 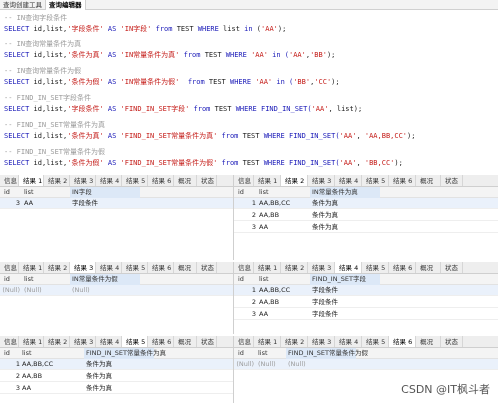 I want to click on column-header-find-in-set-: FIND_IN_SET常量条件为真, so click(x=156, y=353).